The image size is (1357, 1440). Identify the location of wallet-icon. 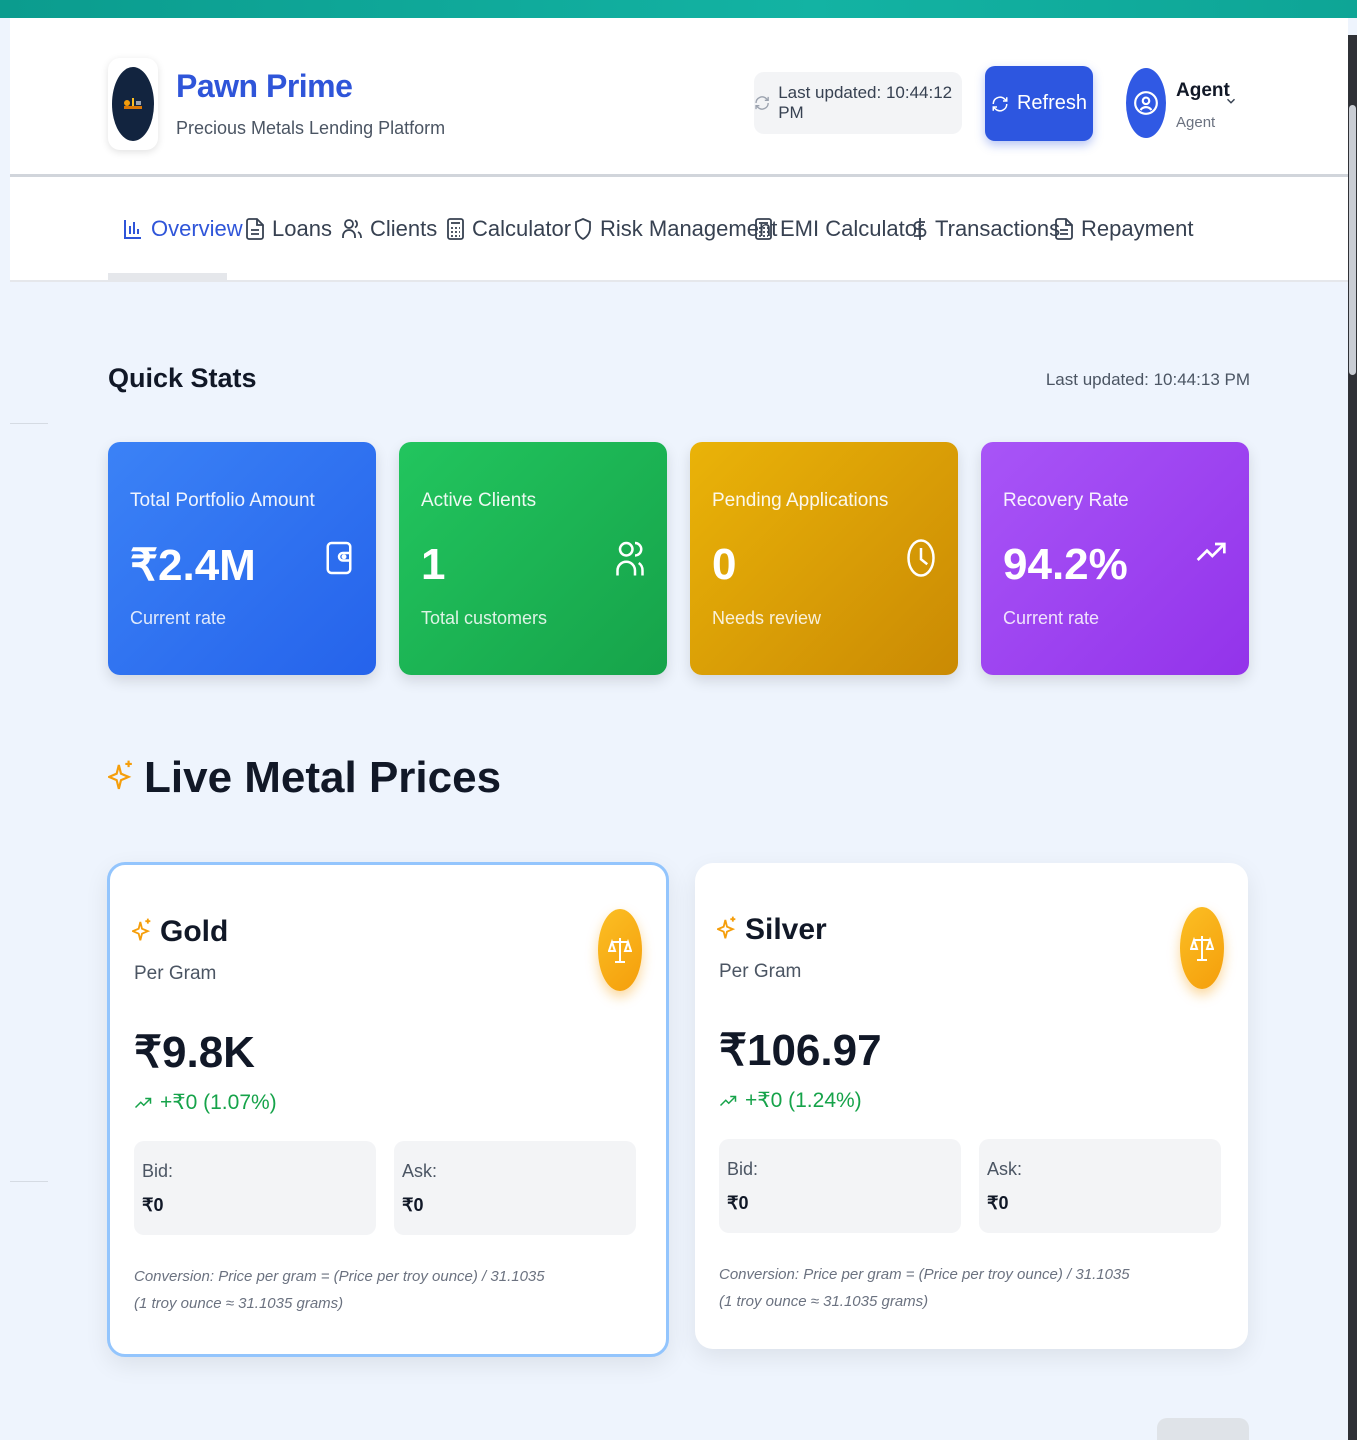
(339, 558).